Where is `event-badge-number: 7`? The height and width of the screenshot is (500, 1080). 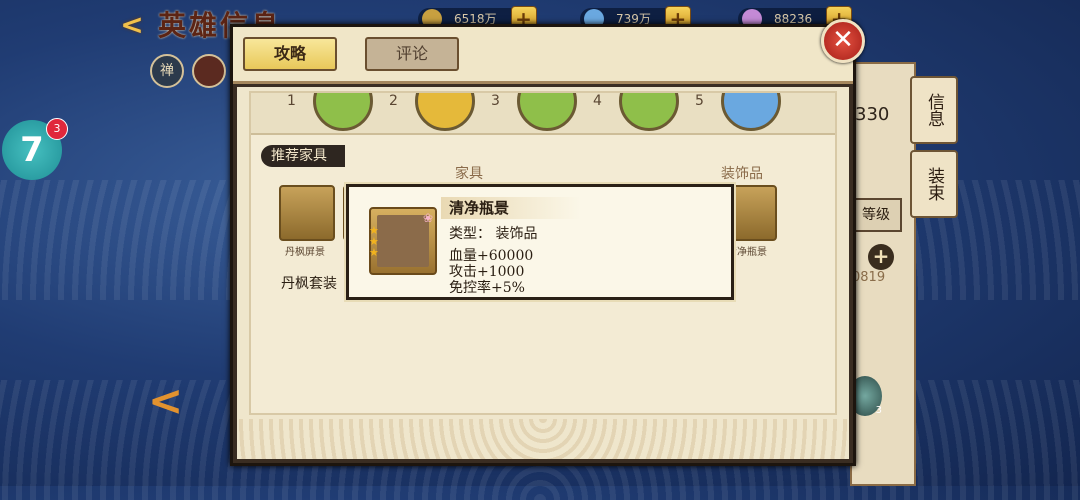 event-badge-number: 7 is located at coordinates (32, 150).